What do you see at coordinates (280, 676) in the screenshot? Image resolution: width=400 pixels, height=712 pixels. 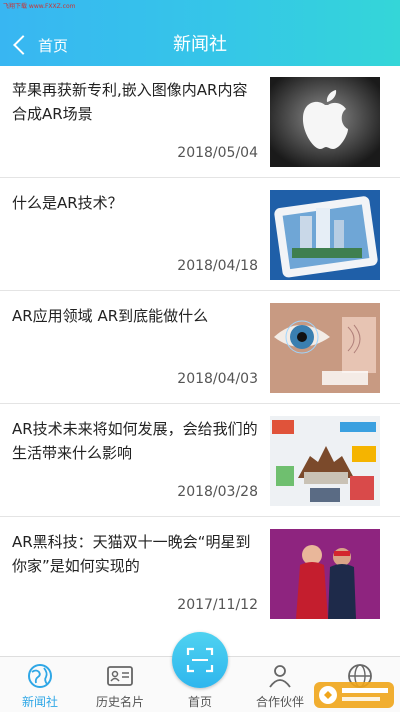 I see `person-icon` at bounding box center [280, 676].